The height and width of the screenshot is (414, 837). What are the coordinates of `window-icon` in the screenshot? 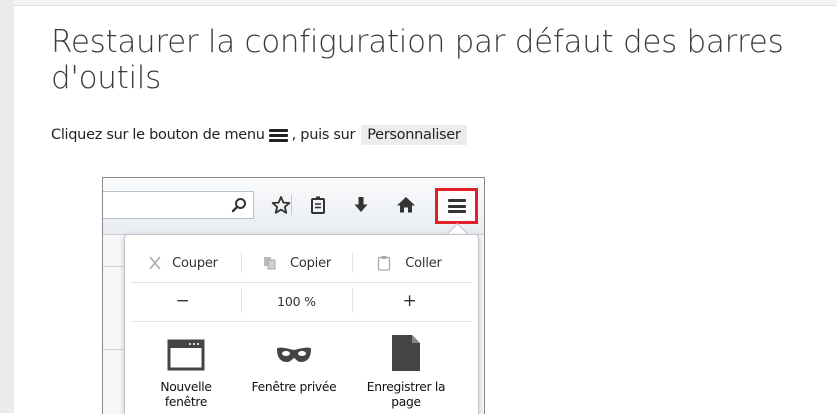 It's located at (186, 355).